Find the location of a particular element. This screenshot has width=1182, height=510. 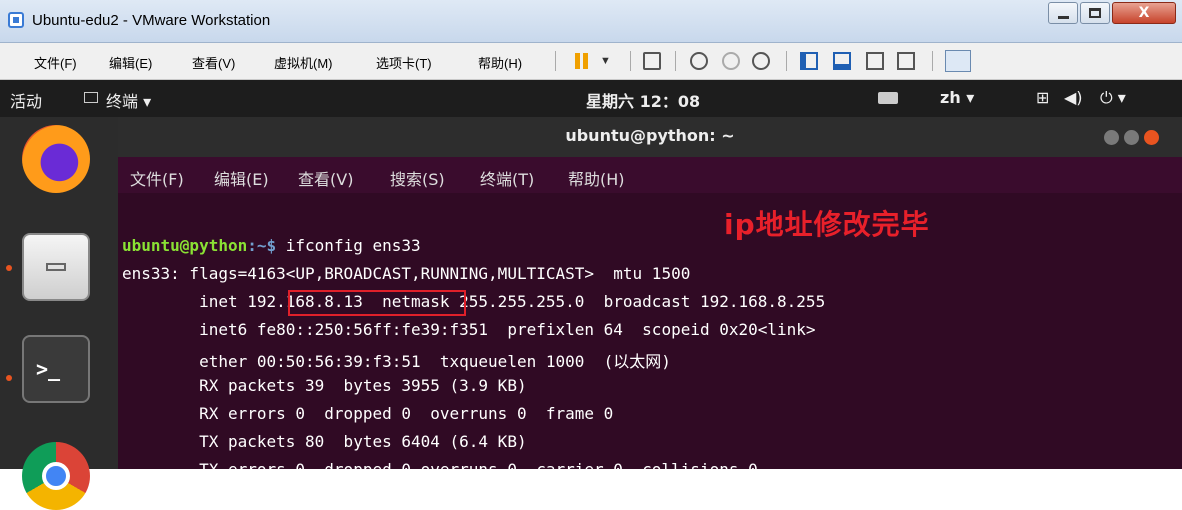

snapshot-icon is located at coordinates (699, 61).